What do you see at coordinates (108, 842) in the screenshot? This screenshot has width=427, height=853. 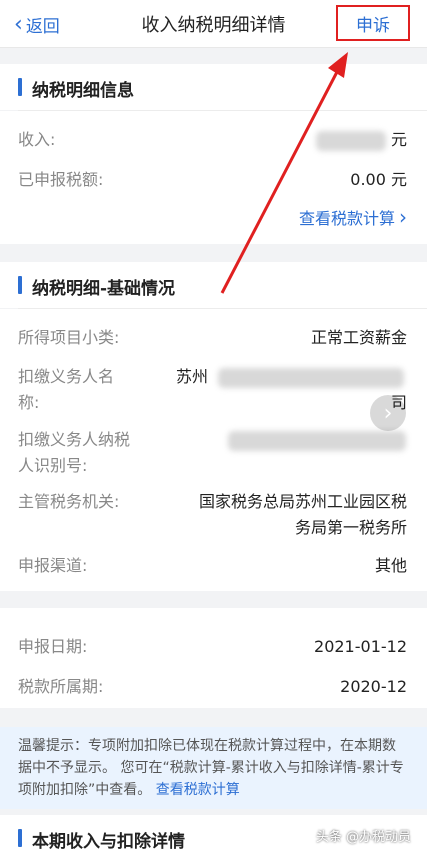 I see `section-title: 本期收入与扣除详情` at bounding box center [108, 842].